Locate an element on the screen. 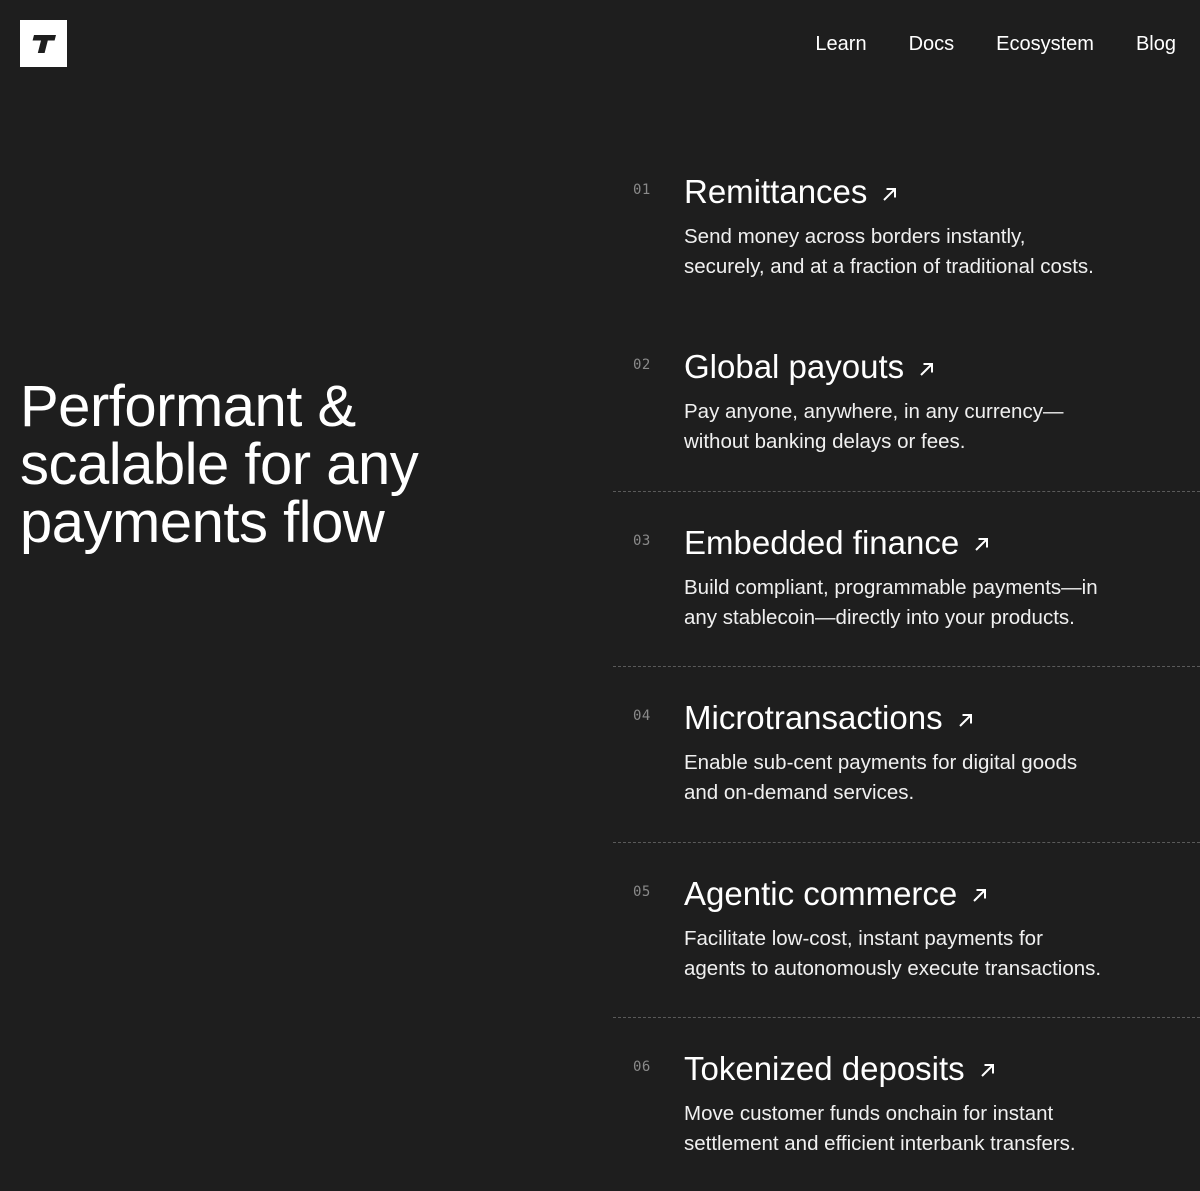  use-case-title: Global payouts is located at coordinates (794, 367).